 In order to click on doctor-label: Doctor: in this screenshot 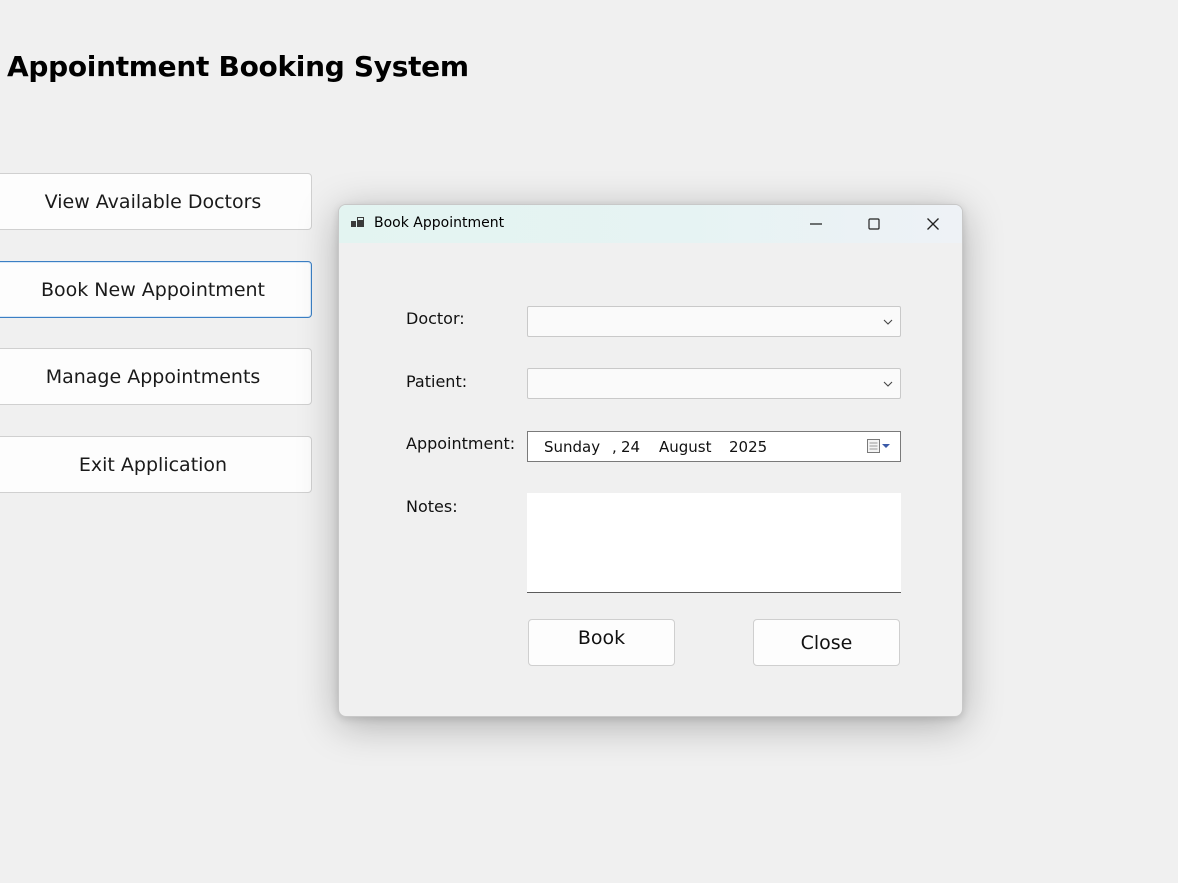, I will do `click(435, 318)`.